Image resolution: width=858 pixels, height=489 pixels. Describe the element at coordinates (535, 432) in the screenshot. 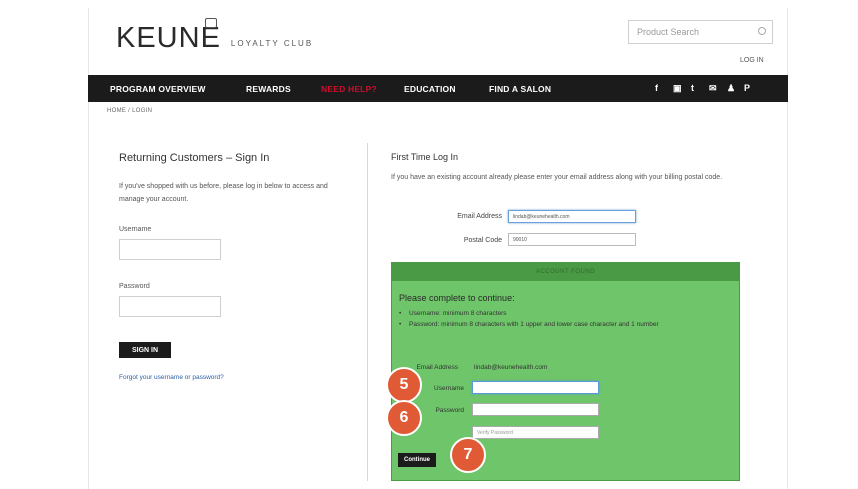

I see `verify-password-input: Verify Password` at that location.